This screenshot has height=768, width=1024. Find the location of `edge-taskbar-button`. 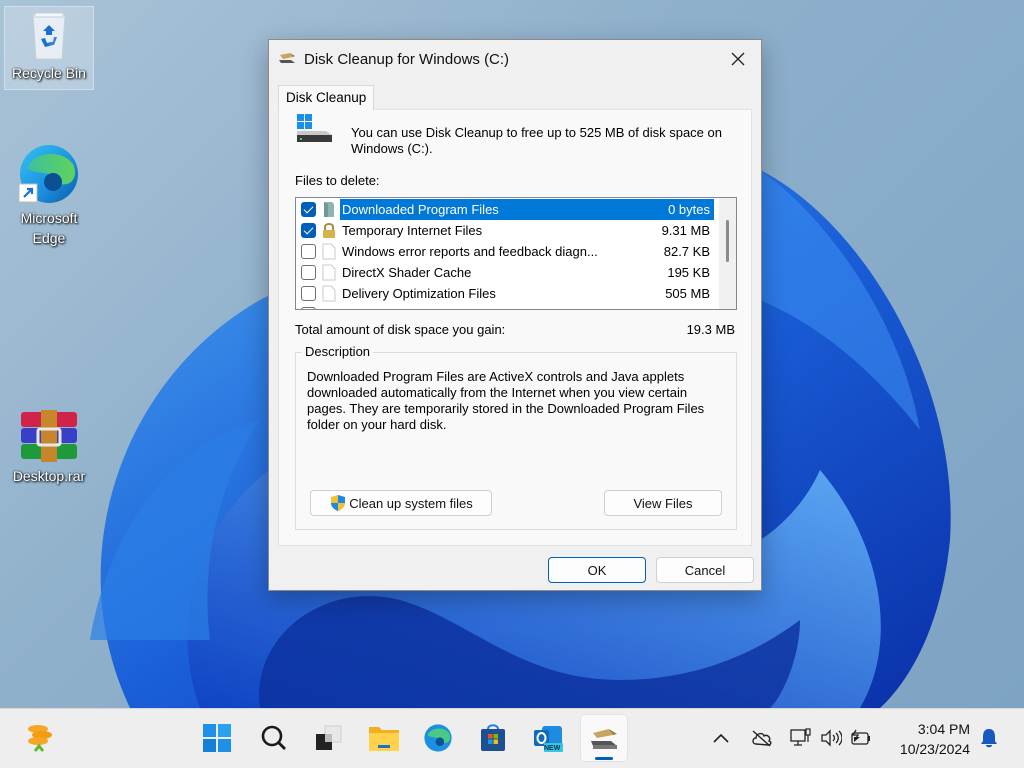

edge-taskbar-button is located at coordinates (438, 738).